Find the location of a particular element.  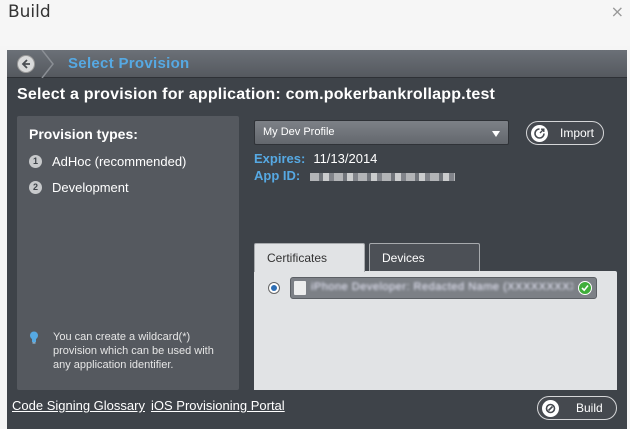

expires-value: 11/13/2014 is located at coordinates (345, 158).